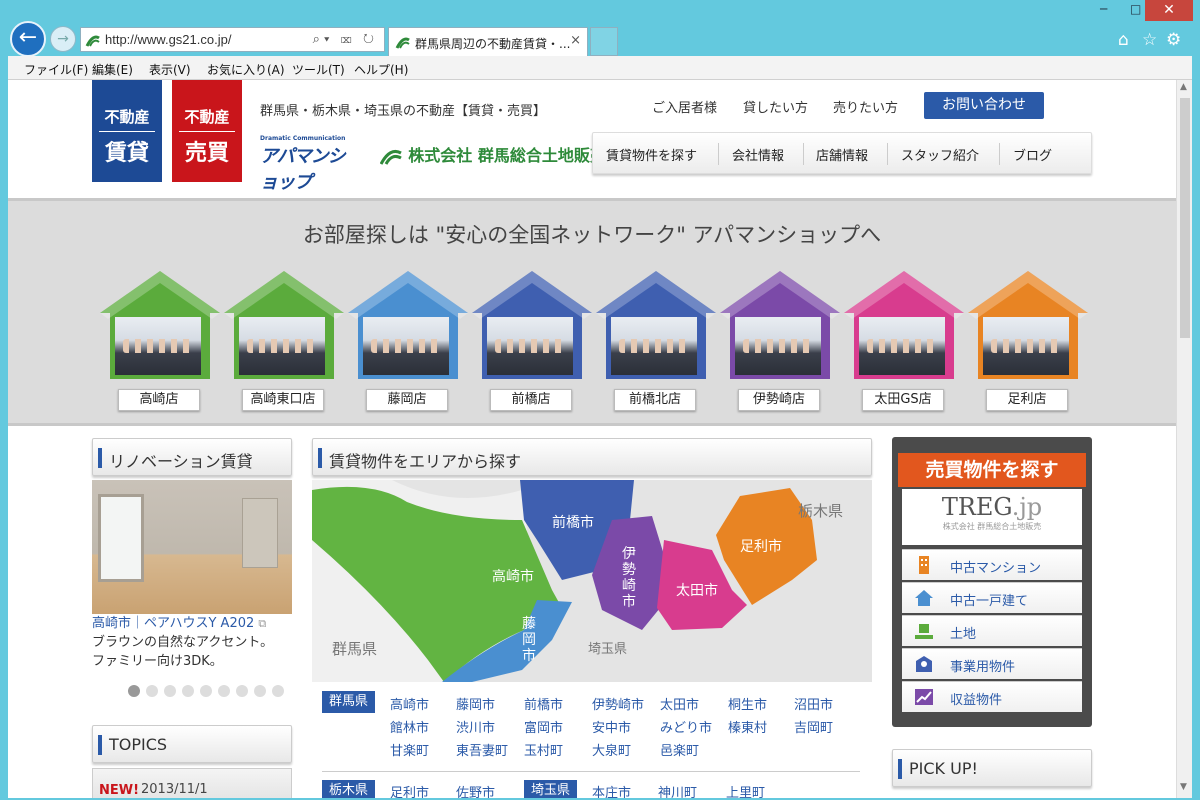  What do you see at coordinates (192, 783) in the screenshot?
I see `topics-item: NEW! 2013/11/1` at bounding box center [192, 783].